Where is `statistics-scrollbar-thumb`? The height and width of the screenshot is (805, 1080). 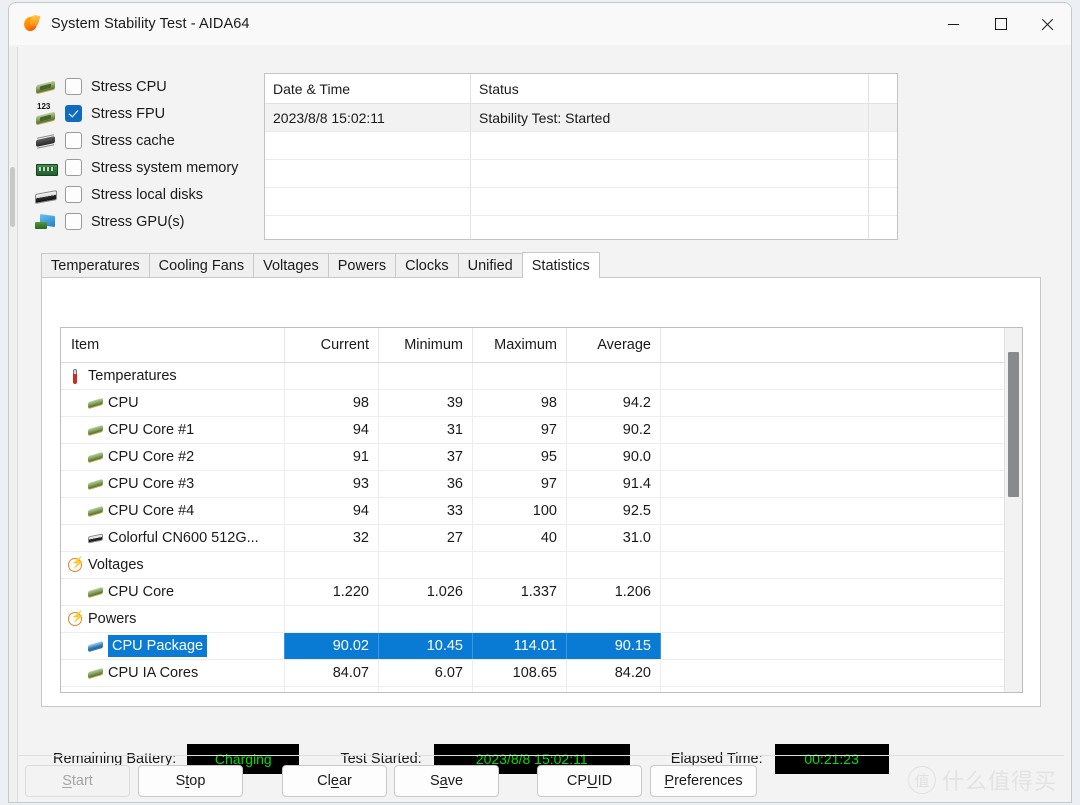 statistics-scrollbar-thumb is located at coordinates (1013, 424).